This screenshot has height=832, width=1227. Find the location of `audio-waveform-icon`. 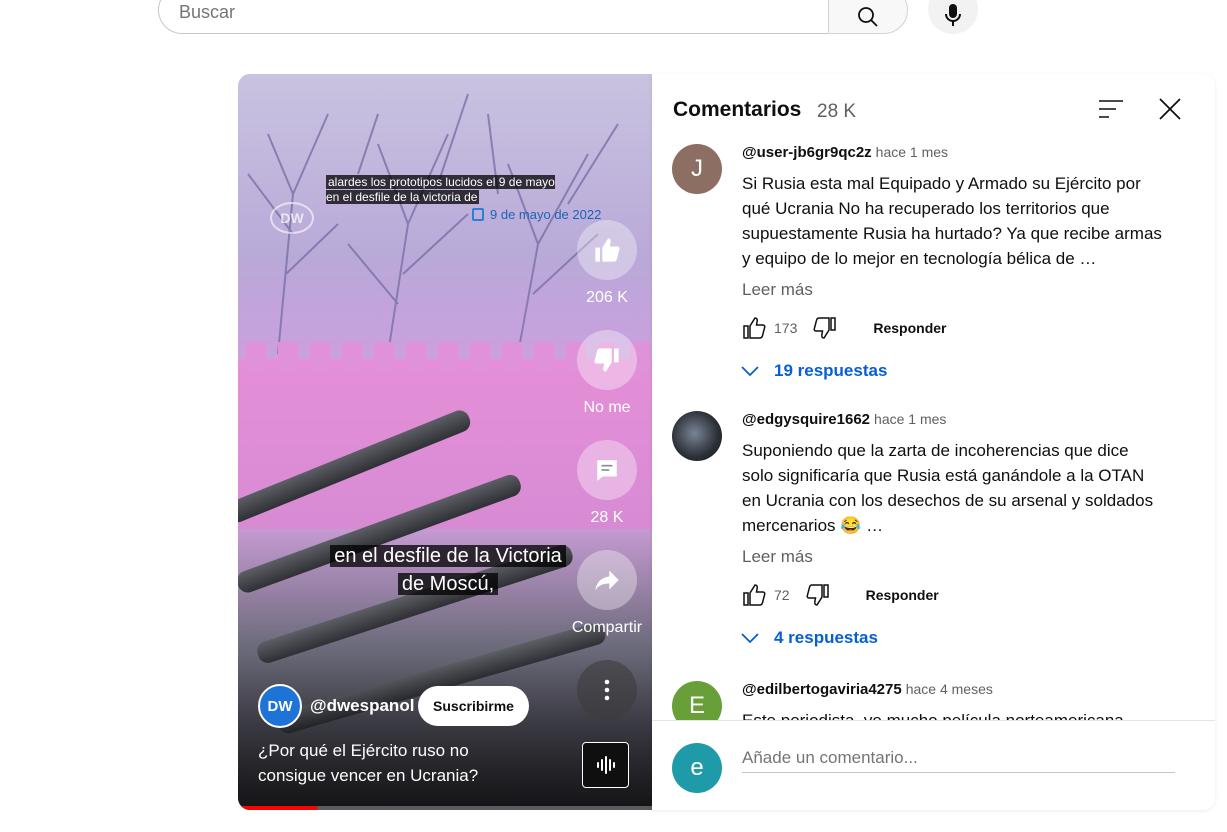

audio-waveform-icon is located at coordinates (605, 765).